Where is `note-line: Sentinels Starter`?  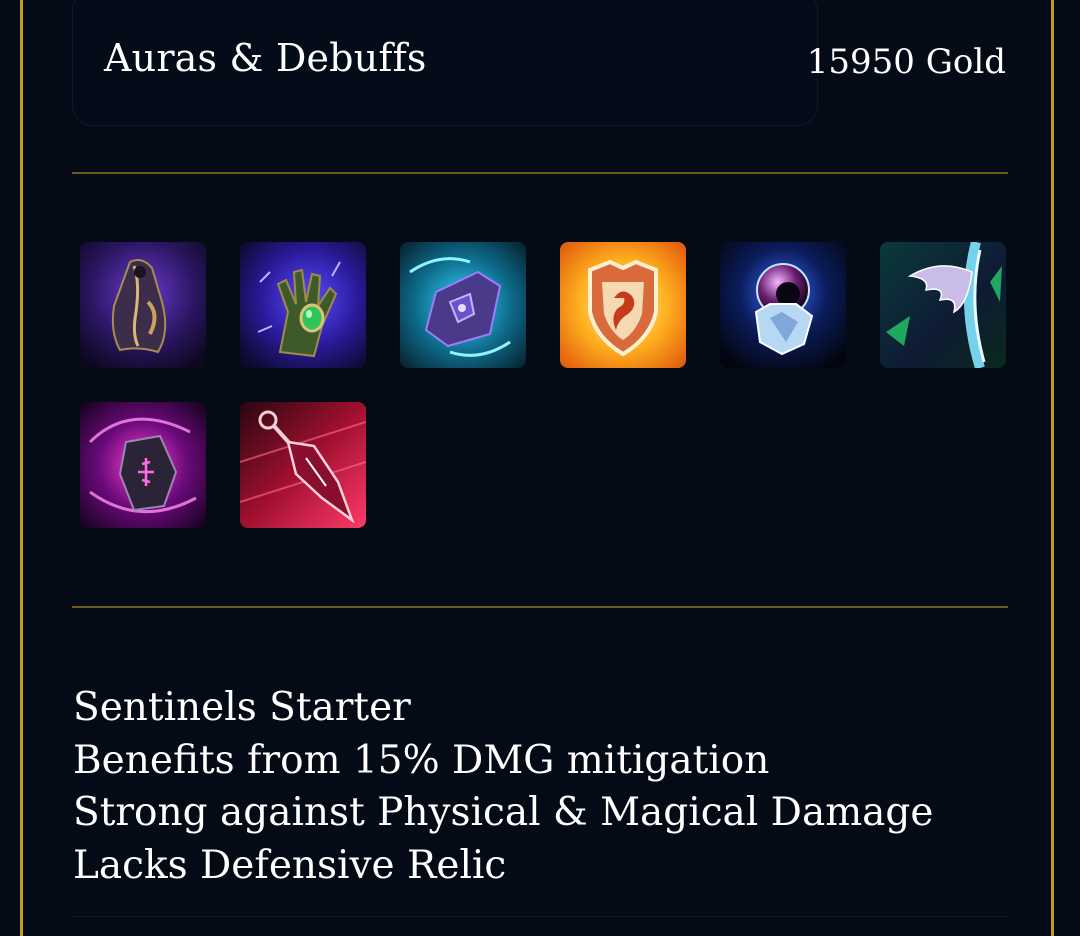 note-line: Sentinels Starter is located at coordinates (242, 707).